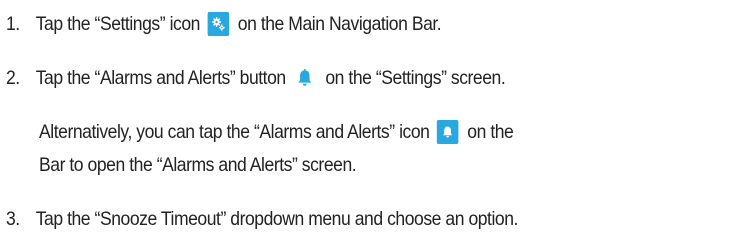 Image resolution: width=730 pixels, height=250 pixels. I want to click on step-text-after: on the “Settings” screen., so click(415, 77).